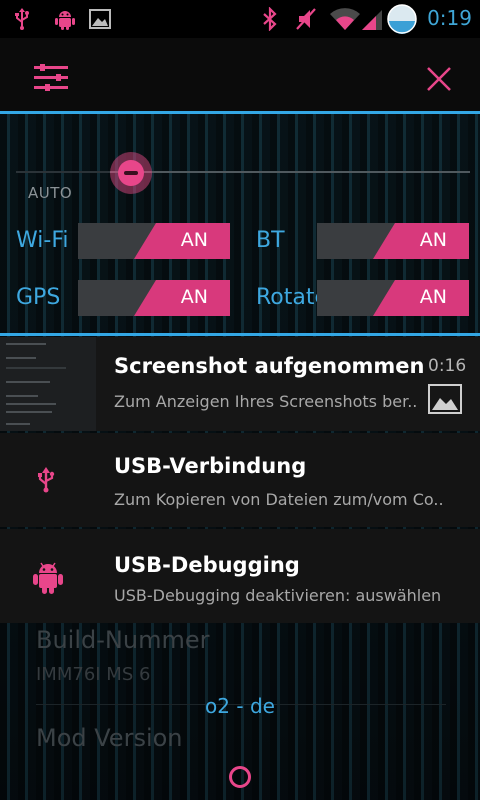  Describe the element at coordinates (240, 334) in the screenshot. I see `panel-divider` at that location.